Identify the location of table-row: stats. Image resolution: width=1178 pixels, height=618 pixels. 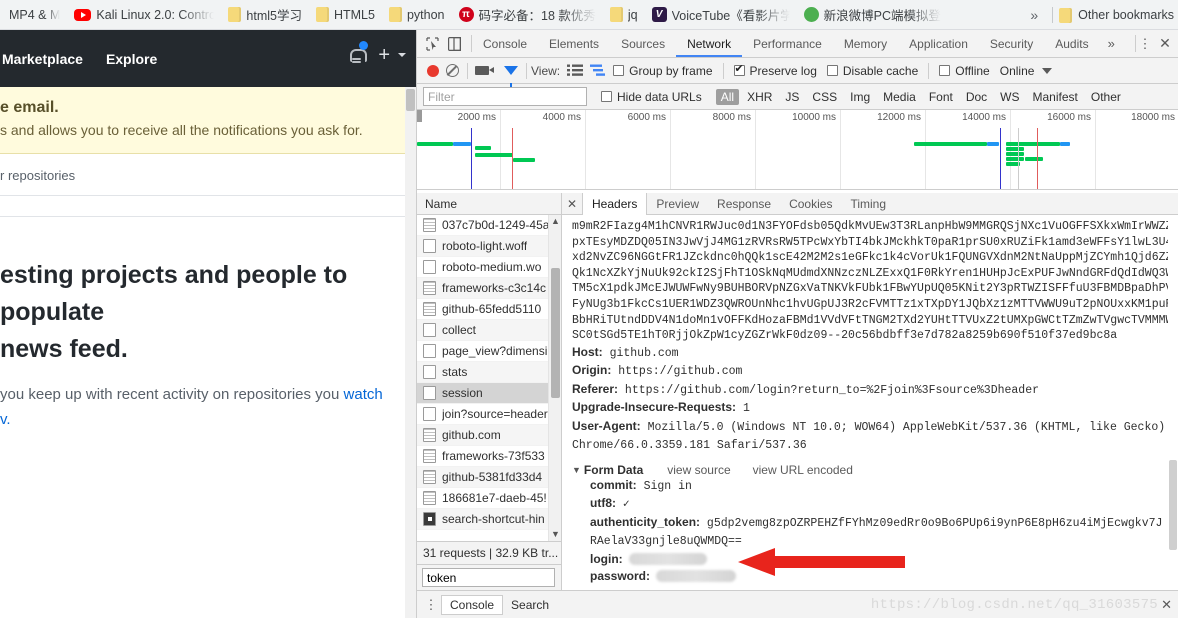
(489, 372).